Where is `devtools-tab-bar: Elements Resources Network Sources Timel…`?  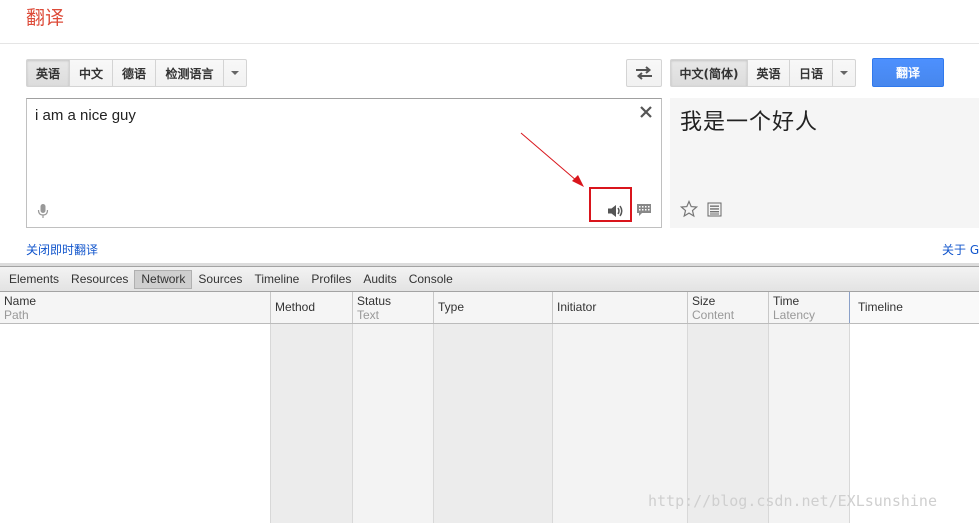 devtools-tab-bar: Elements Resources Network Sources Timel… is located at coordinates (489, 279).